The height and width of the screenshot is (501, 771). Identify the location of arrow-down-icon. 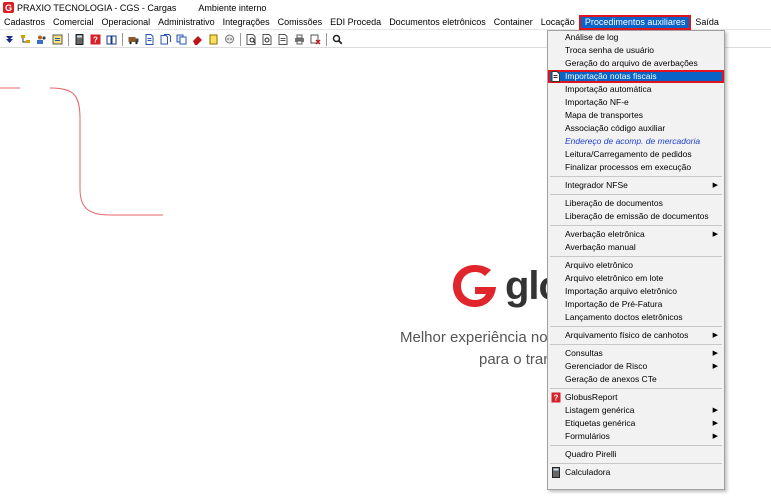
(9, 39).